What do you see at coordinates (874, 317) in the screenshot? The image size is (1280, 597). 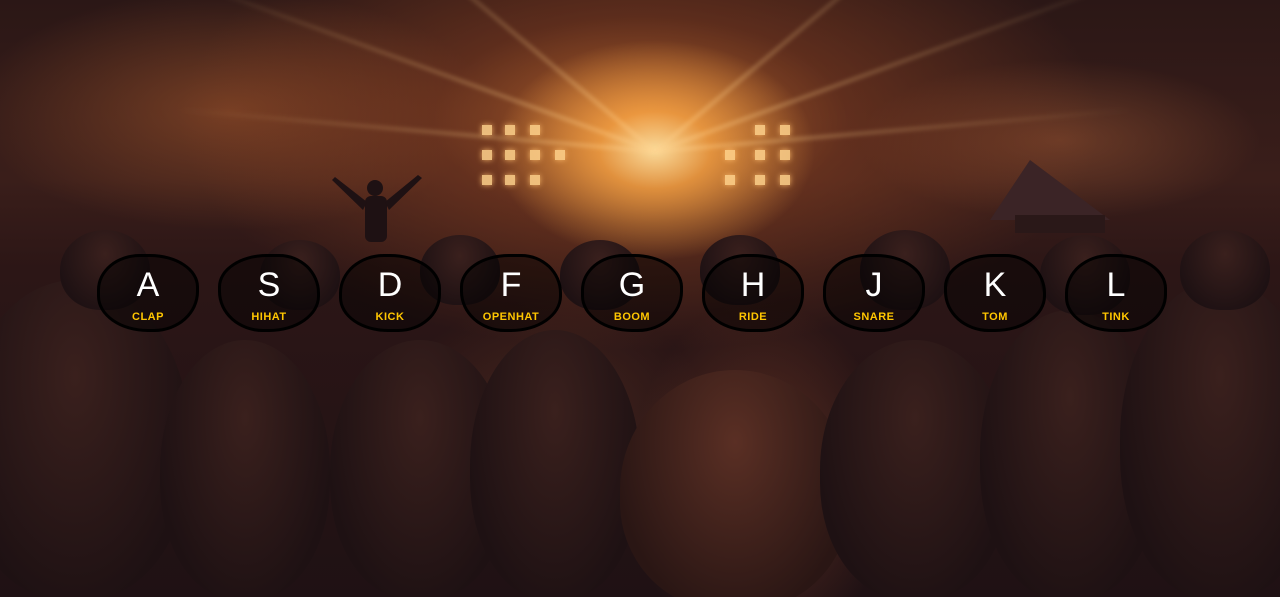 I see `sound-label: SNARE` at bounding box center [874, 317].